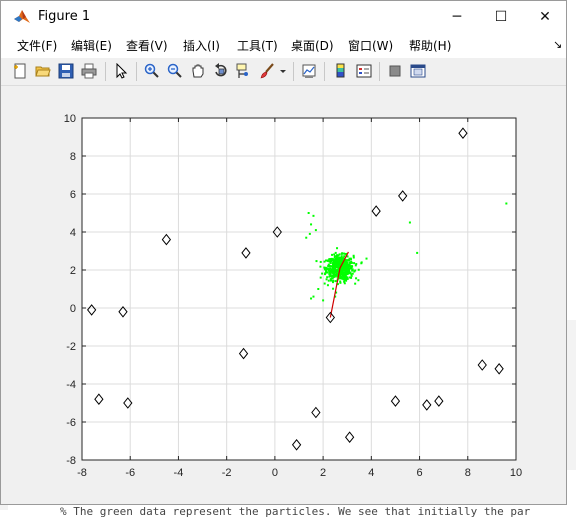 The height and width of the screenshot is (518, 576). What do you see at coordinates (395, 71) in the screenshot?
I see `hide-plot-tools-icon` at bounding box center [395, 71].